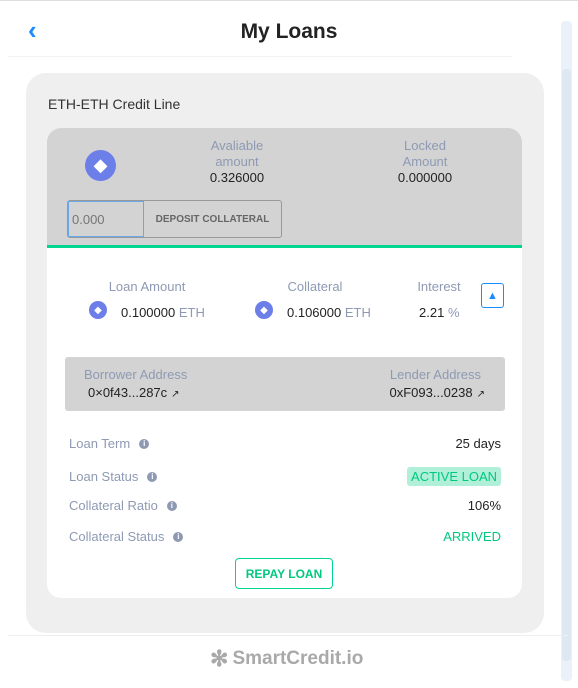 This screenshot has width=578, height=688. Describe the element at coordinates (288, 635) in the screenshot. I see `footer-divider` at that location.